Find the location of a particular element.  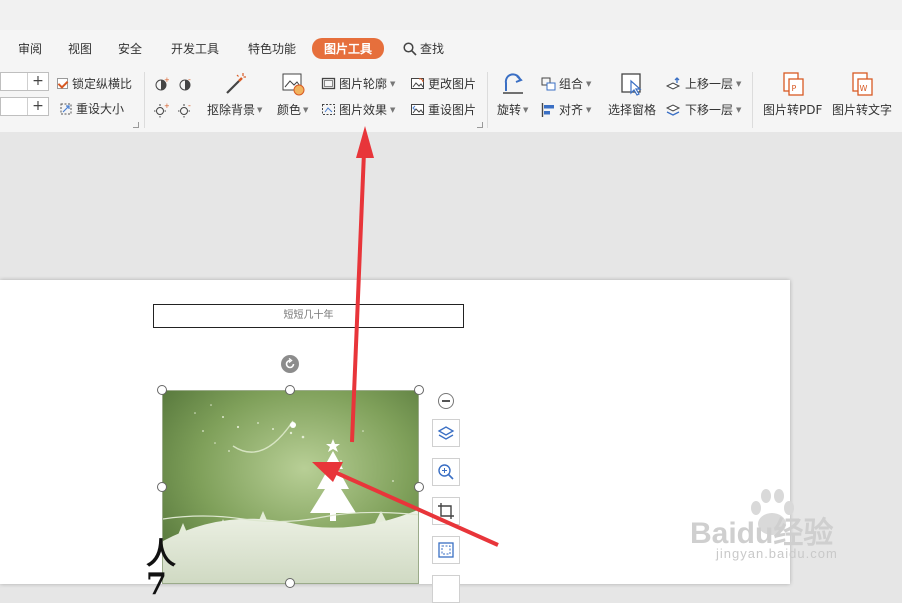

annotation-arrow-left is located at coordinates (405, 504).